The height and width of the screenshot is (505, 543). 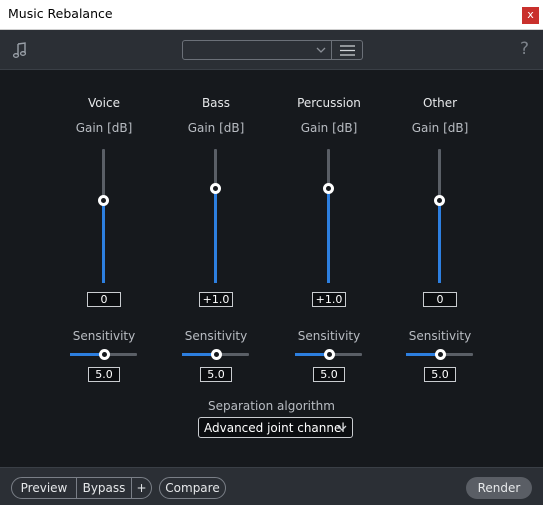 I want to click on preset-menu-button, so click(x=347, y=50).